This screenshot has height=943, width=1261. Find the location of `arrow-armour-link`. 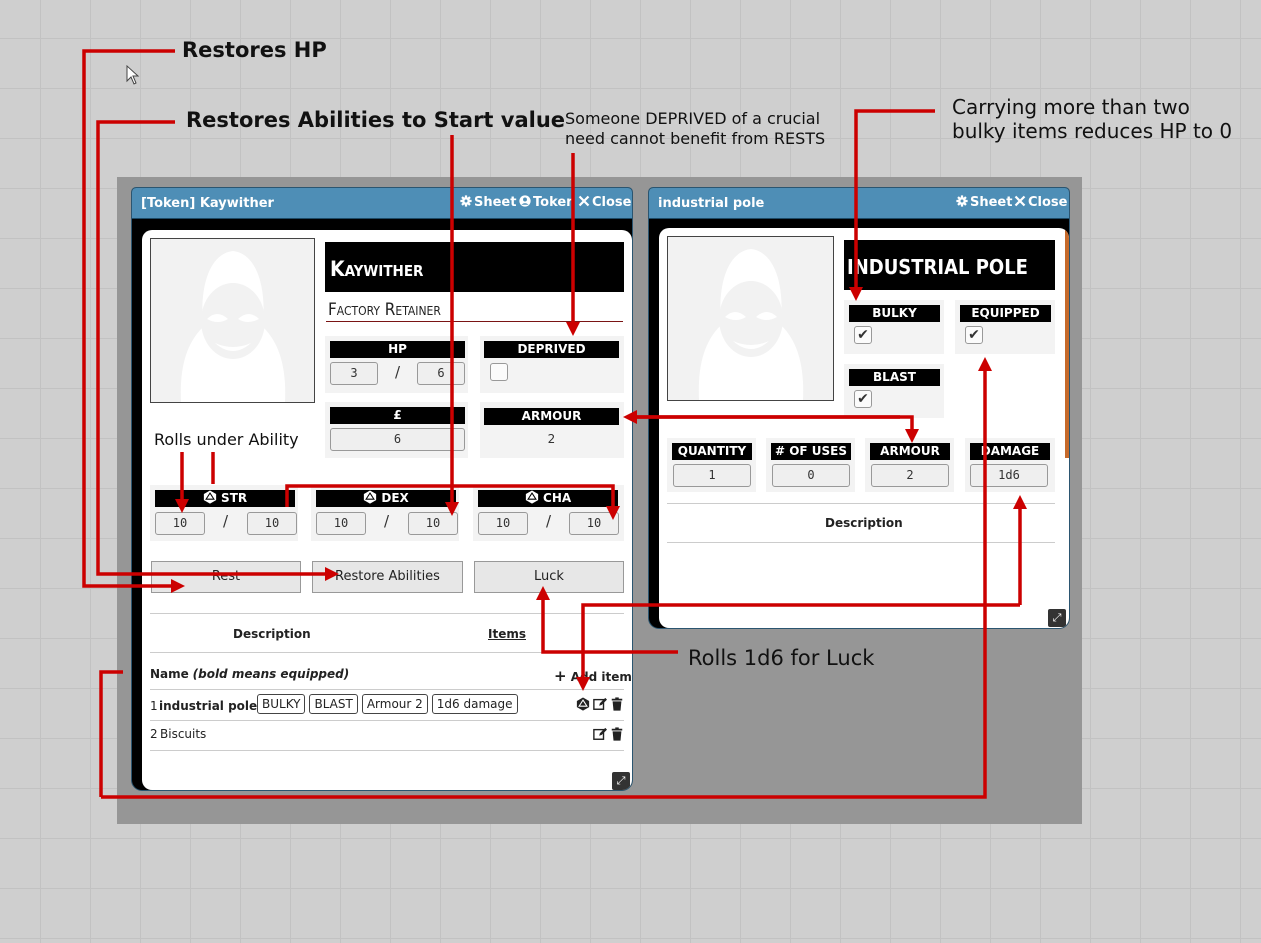

arrow-armour-link is located at coordinates (773, 429).